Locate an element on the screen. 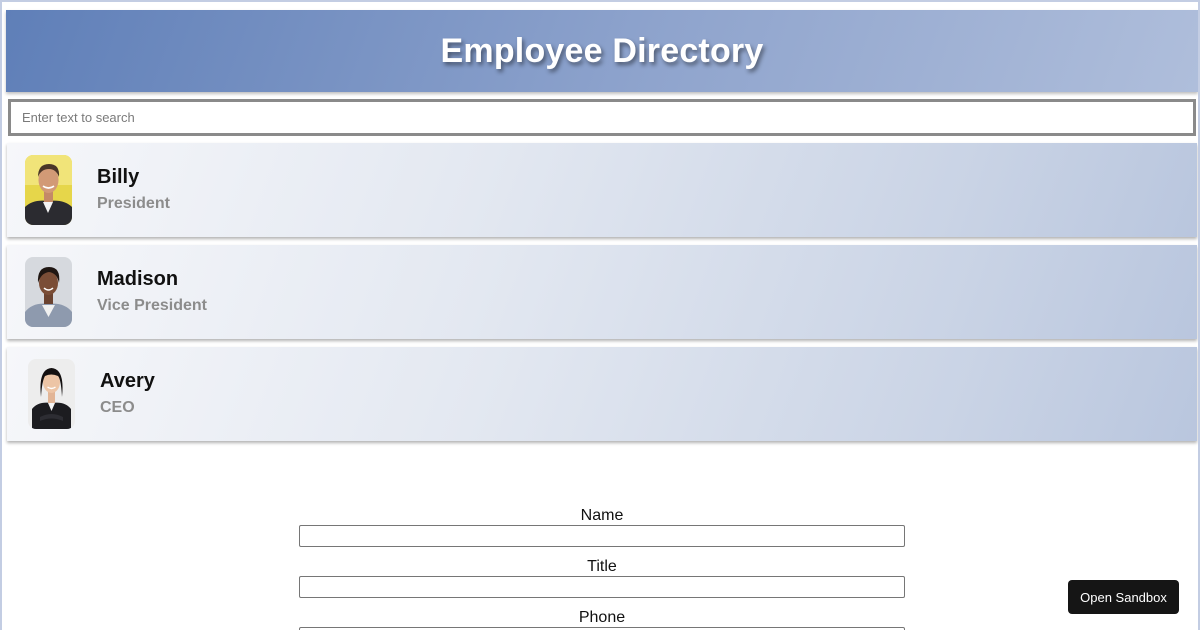 The width and height of the screenshot is (1200, 630). open-sandbox-button: Open Sandbox is located at coordinates (1123, 597).